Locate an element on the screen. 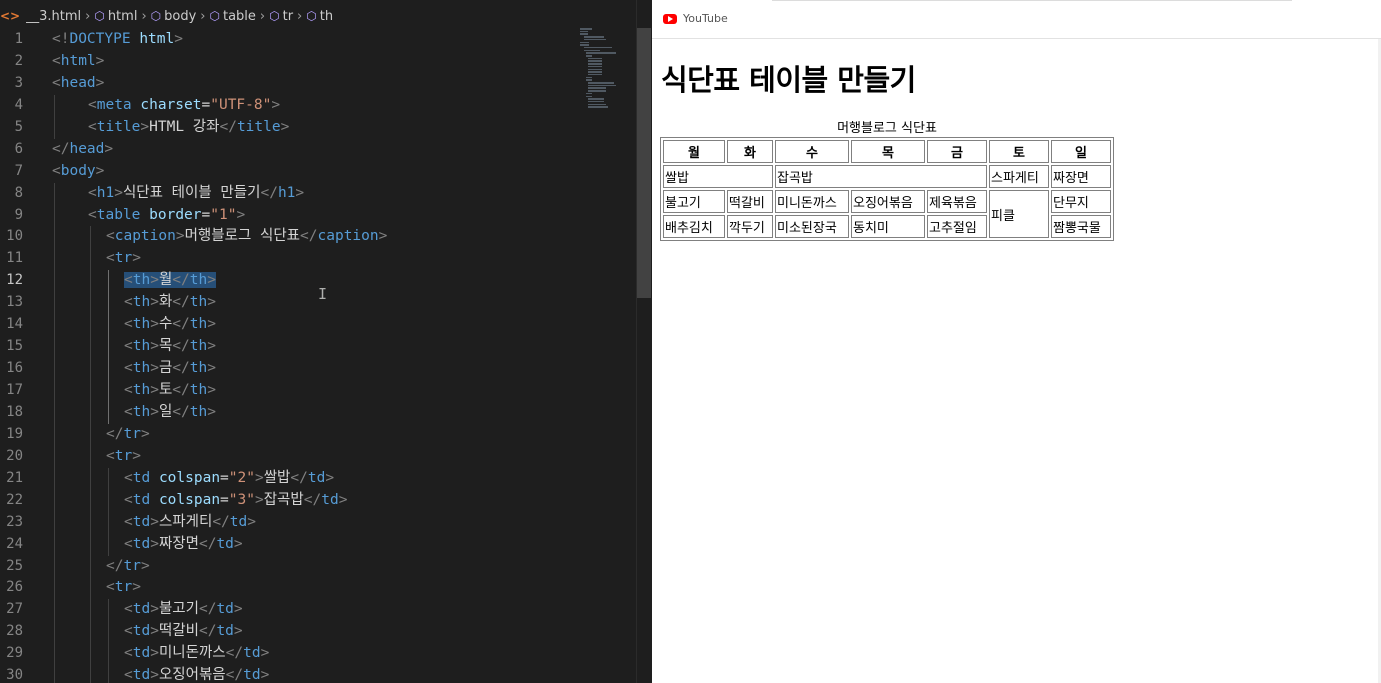 The image size is (1381, 683). code-line: 8 <h1>식단표 테이블 만들기</h1> is located at coordinates (320, 193).